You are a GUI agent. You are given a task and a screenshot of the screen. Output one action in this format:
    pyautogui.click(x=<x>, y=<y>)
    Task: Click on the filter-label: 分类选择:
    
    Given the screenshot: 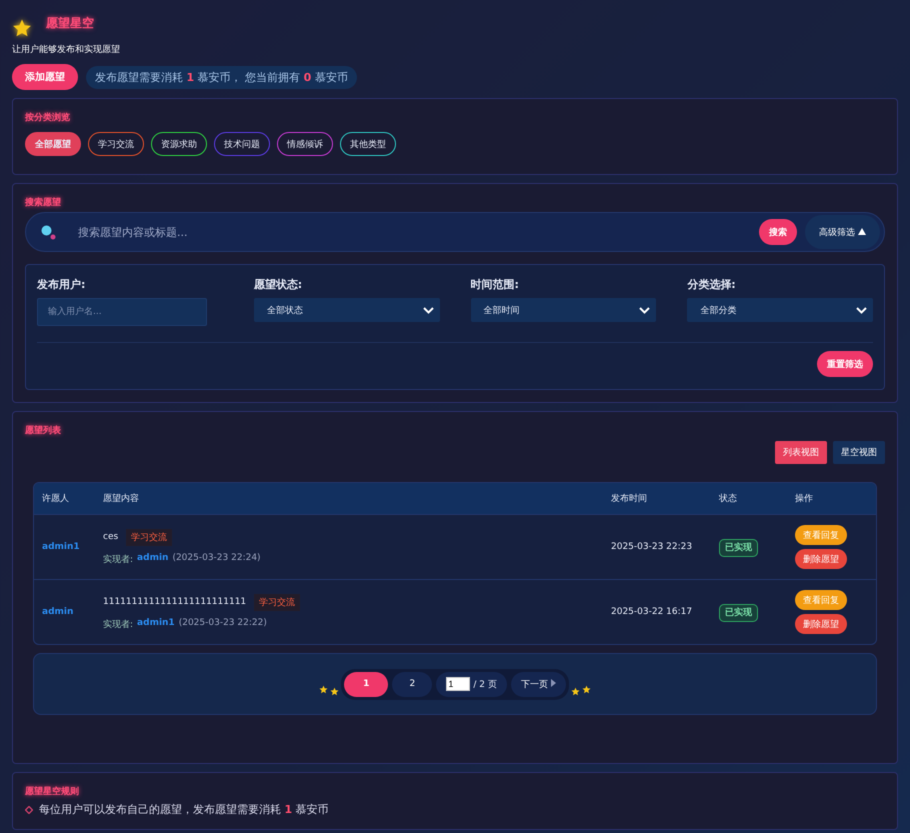 What is the action you would take?
    pyautogui.click(x=712, y=284)
    